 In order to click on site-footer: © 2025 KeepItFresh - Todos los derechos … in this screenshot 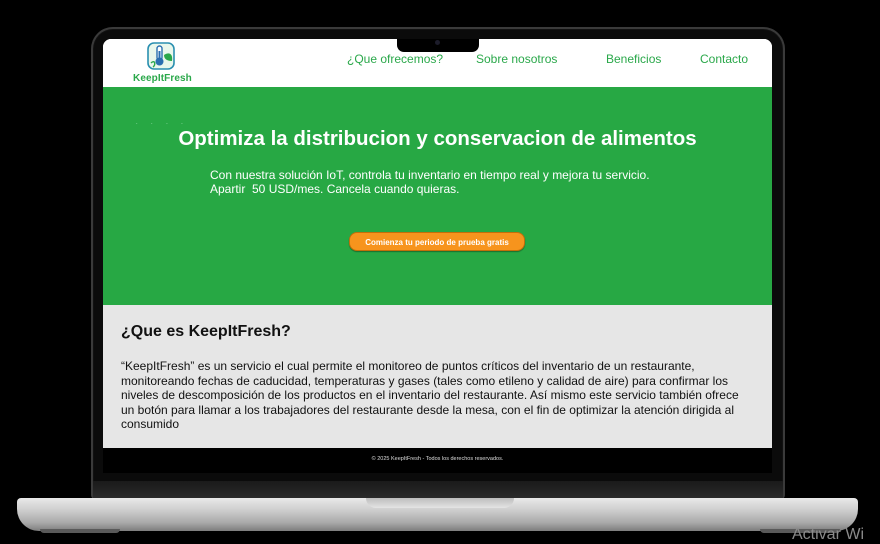, I will do `click(437, 460)`.